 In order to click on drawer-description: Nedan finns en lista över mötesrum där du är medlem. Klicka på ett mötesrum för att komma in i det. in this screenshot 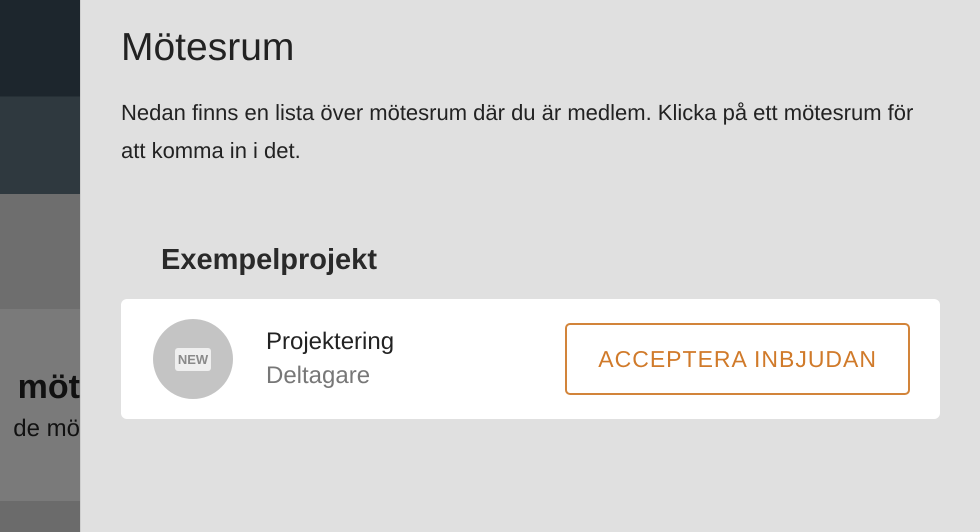, I will do `click(517, 132)`.